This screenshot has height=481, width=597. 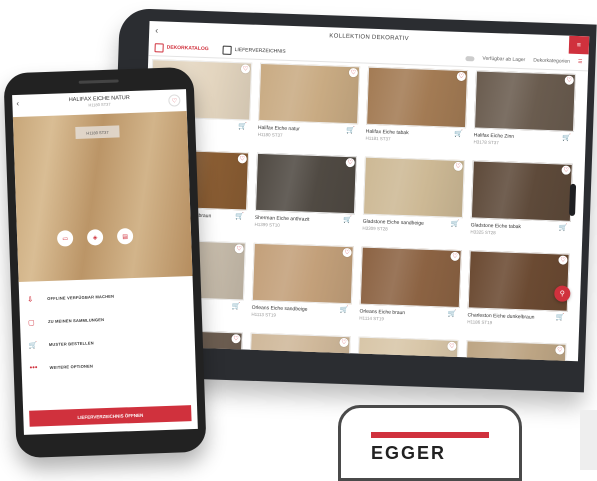 I want to click on preview-actions: ▭ ◈ ▤, so click(x=95, y=237).